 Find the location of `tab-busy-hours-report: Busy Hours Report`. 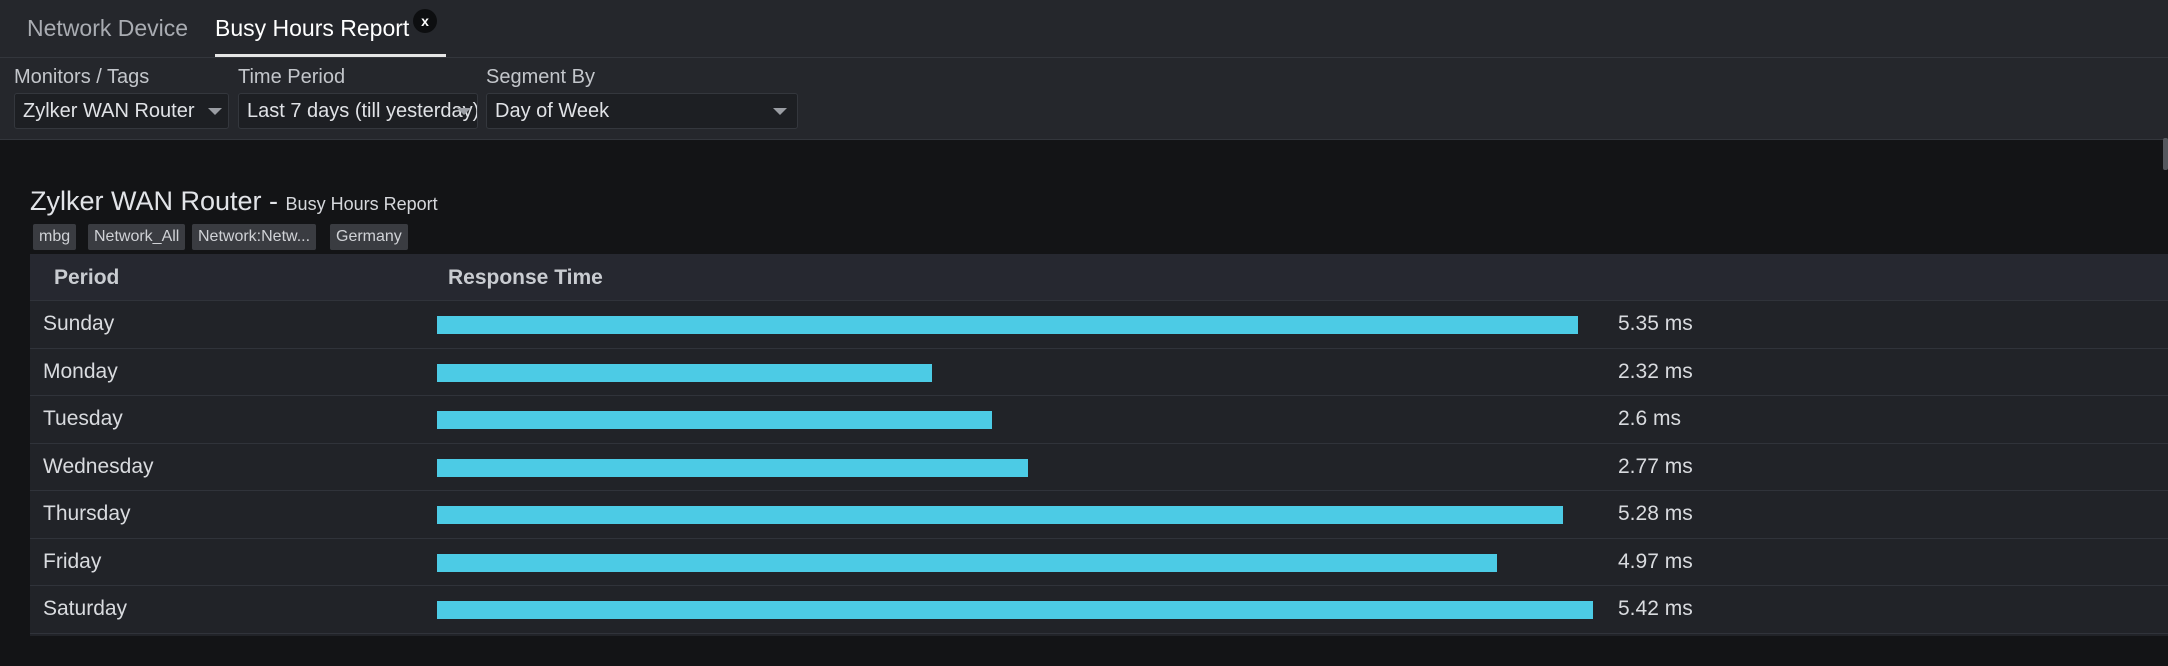

tab-busy-hours-report: Busy Hours Report is located at coordinates (330, 29).